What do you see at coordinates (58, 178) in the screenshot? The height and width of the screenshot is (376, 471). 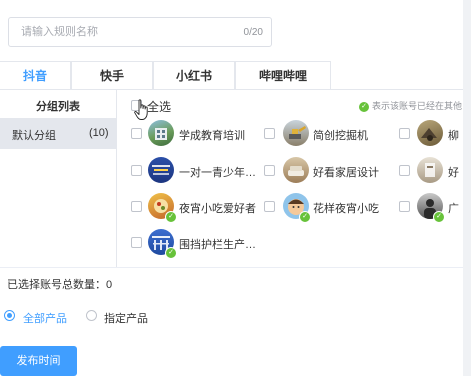 I see `group-sidebar: 分组列表` at bounding box center [58, 178].